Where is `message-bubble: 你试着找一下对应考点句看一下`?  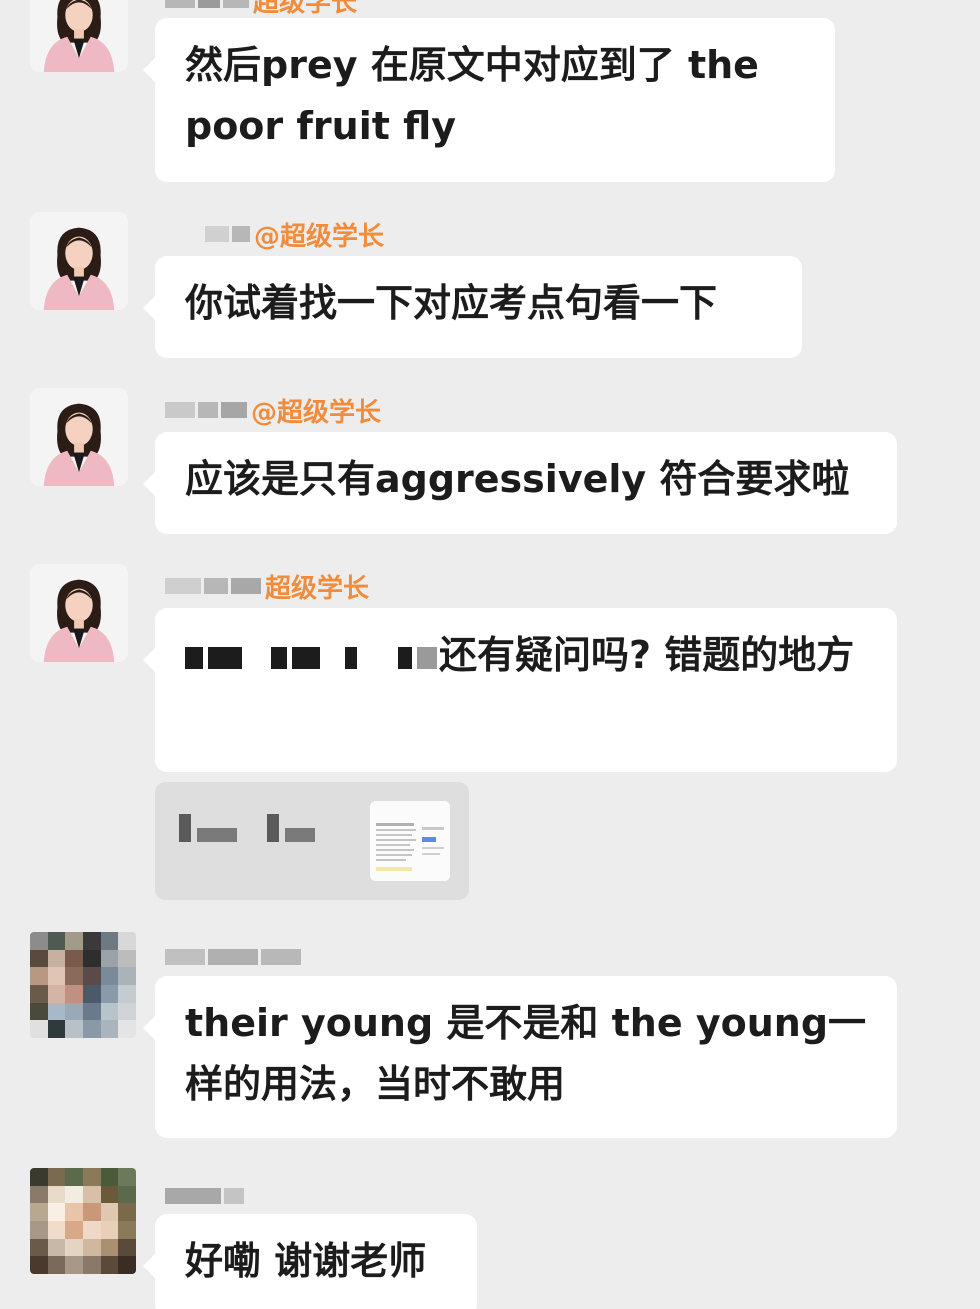
message-bubble: 你试着找一下对应考点句看一下 is located at coordinates (472, 307).